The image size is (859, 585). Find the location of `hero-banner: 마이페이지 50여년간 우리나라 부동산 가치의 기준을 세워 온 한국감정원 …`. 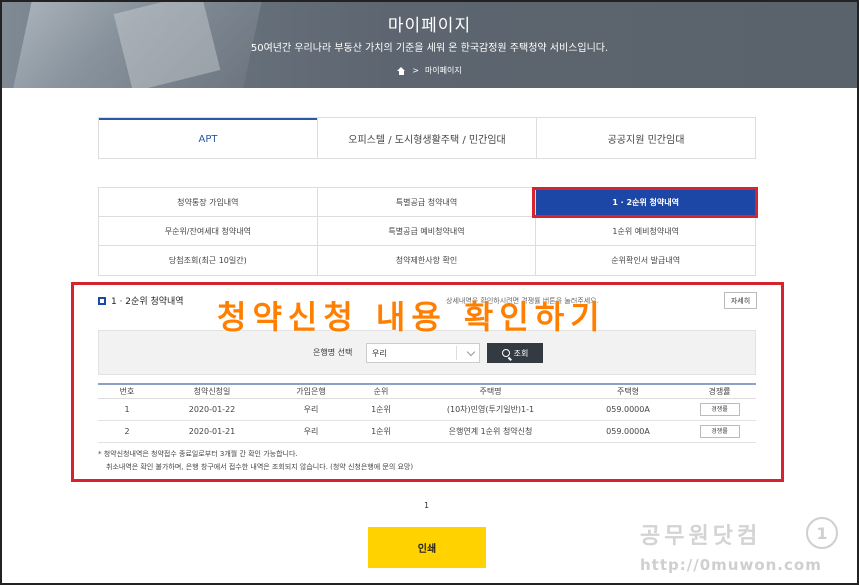

hero-banner: 마이페이지 50여년간 우리나라 부동산 가치의 기준을 세워 온 한국감정원 … is located at coordinates (429, 45).